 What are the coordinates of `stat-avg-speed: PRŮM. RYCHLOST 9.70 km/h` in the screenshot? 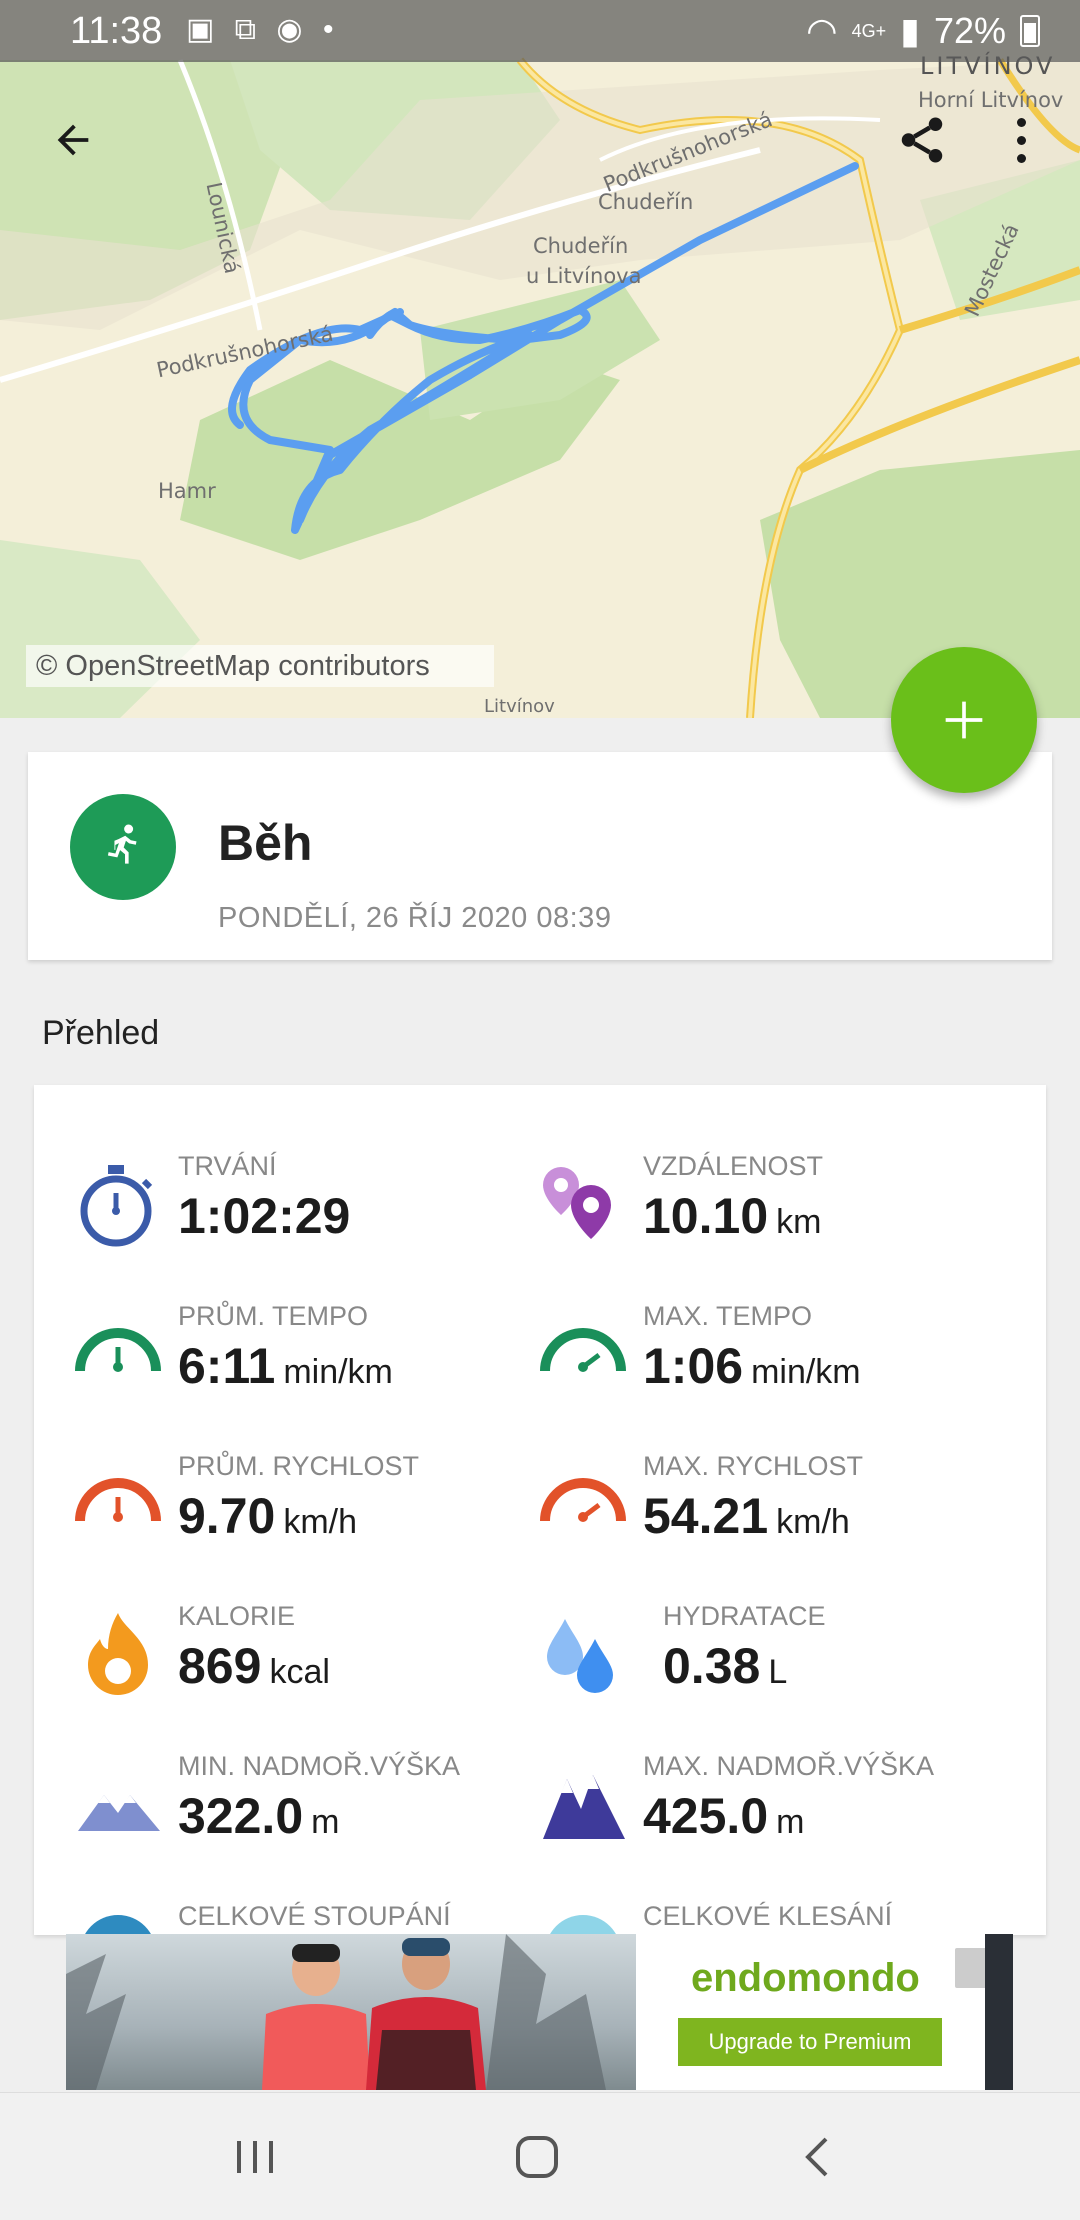 It's located at (304, 1521).